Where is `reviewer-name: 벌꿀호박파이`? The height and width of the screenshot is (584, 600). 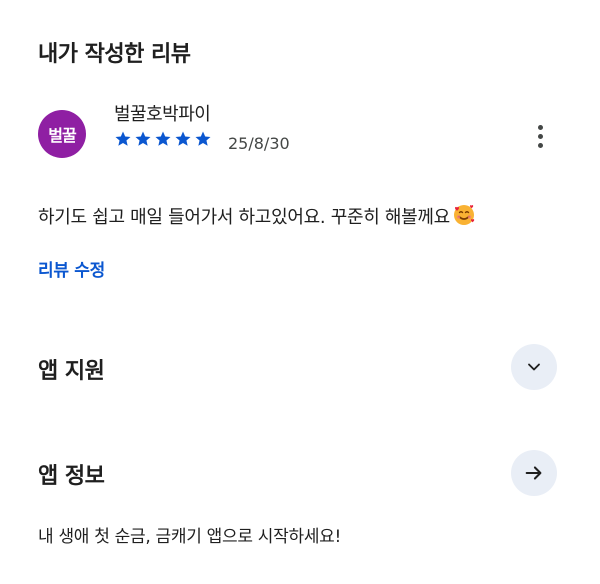
reviewer-name: 벌꿀호박파이 is located at coordinates (162, 114).